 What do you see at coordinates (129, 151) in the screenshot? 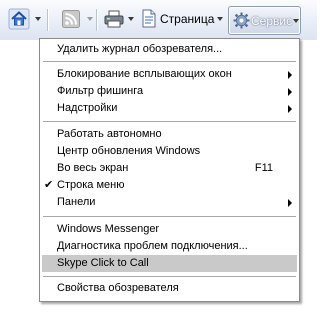
I see `menu-item-label: Центр обновления Windows` at bounding box center [129, 151].